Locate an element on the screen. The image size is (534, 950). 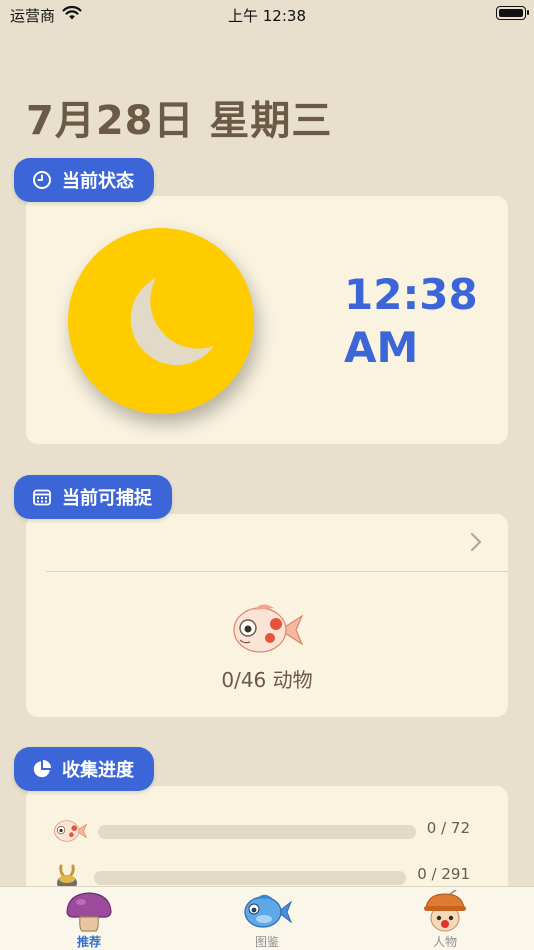
status-bar: 运营商 上午 12:38 is located at coordinates (267, 14).